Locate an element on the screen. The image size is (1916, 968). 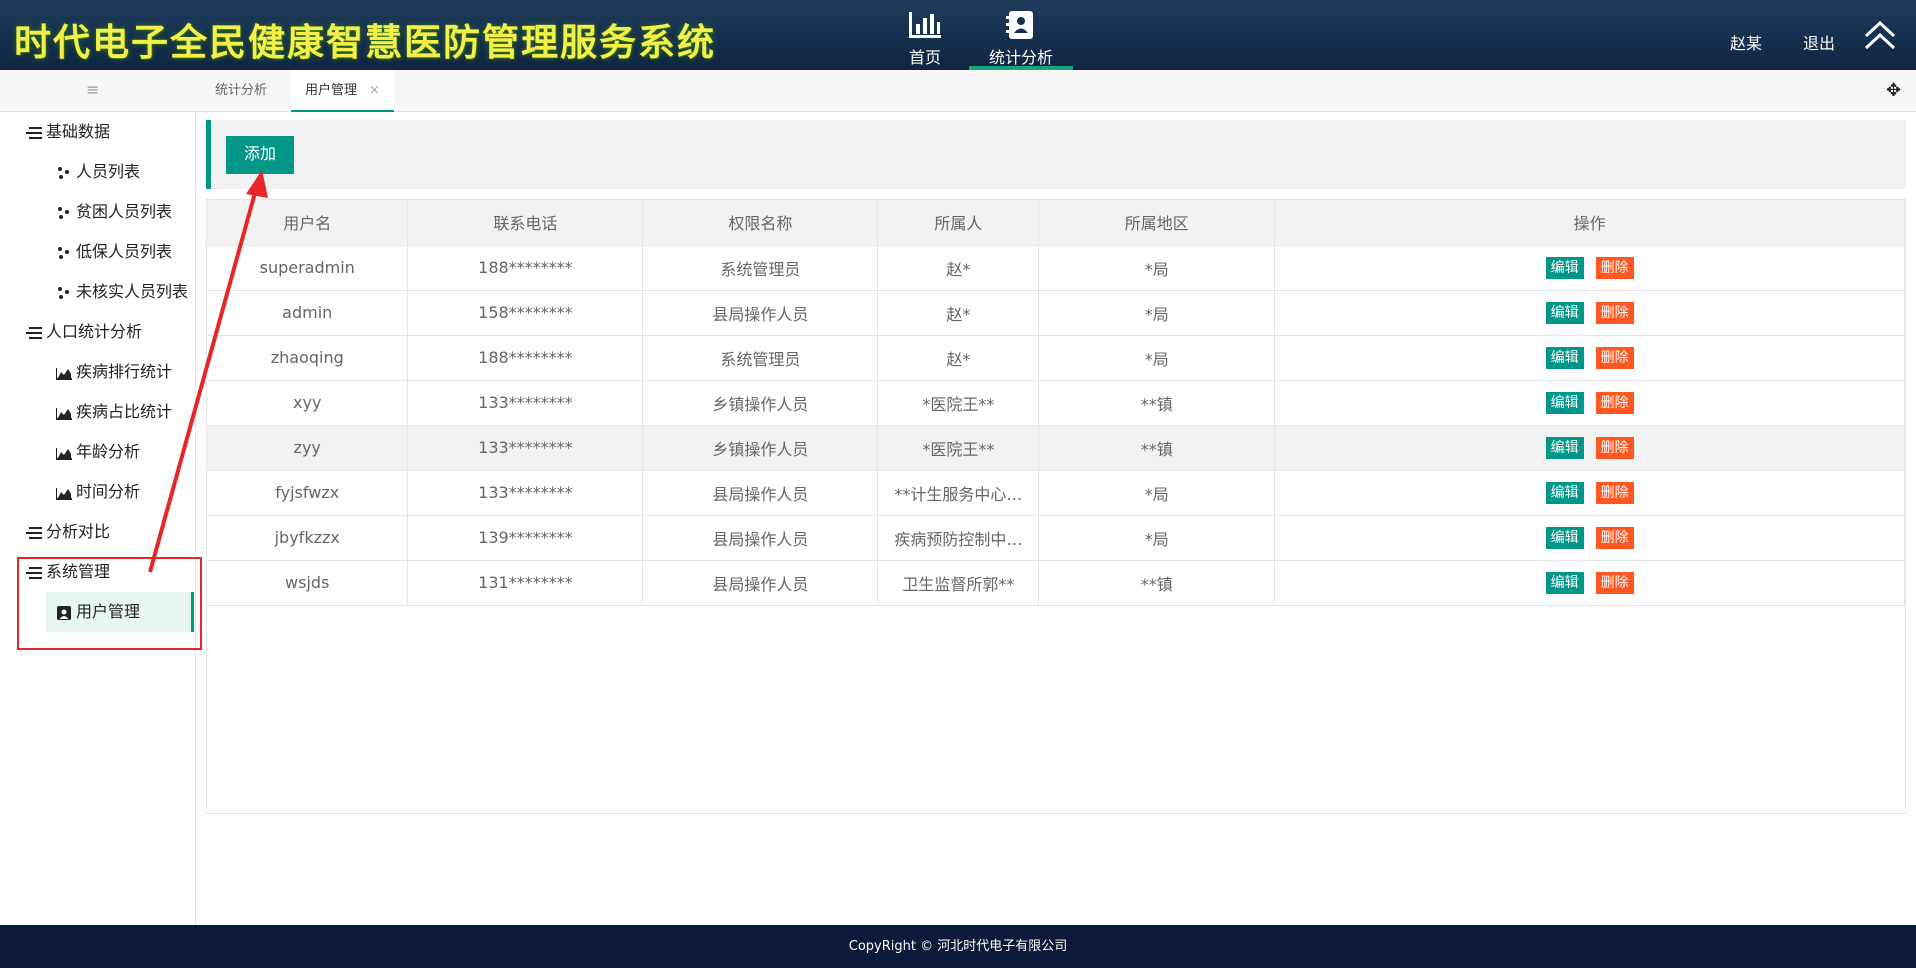
sidebar-item-label: 贫困人员列表 is located at coordinates (124, 211).